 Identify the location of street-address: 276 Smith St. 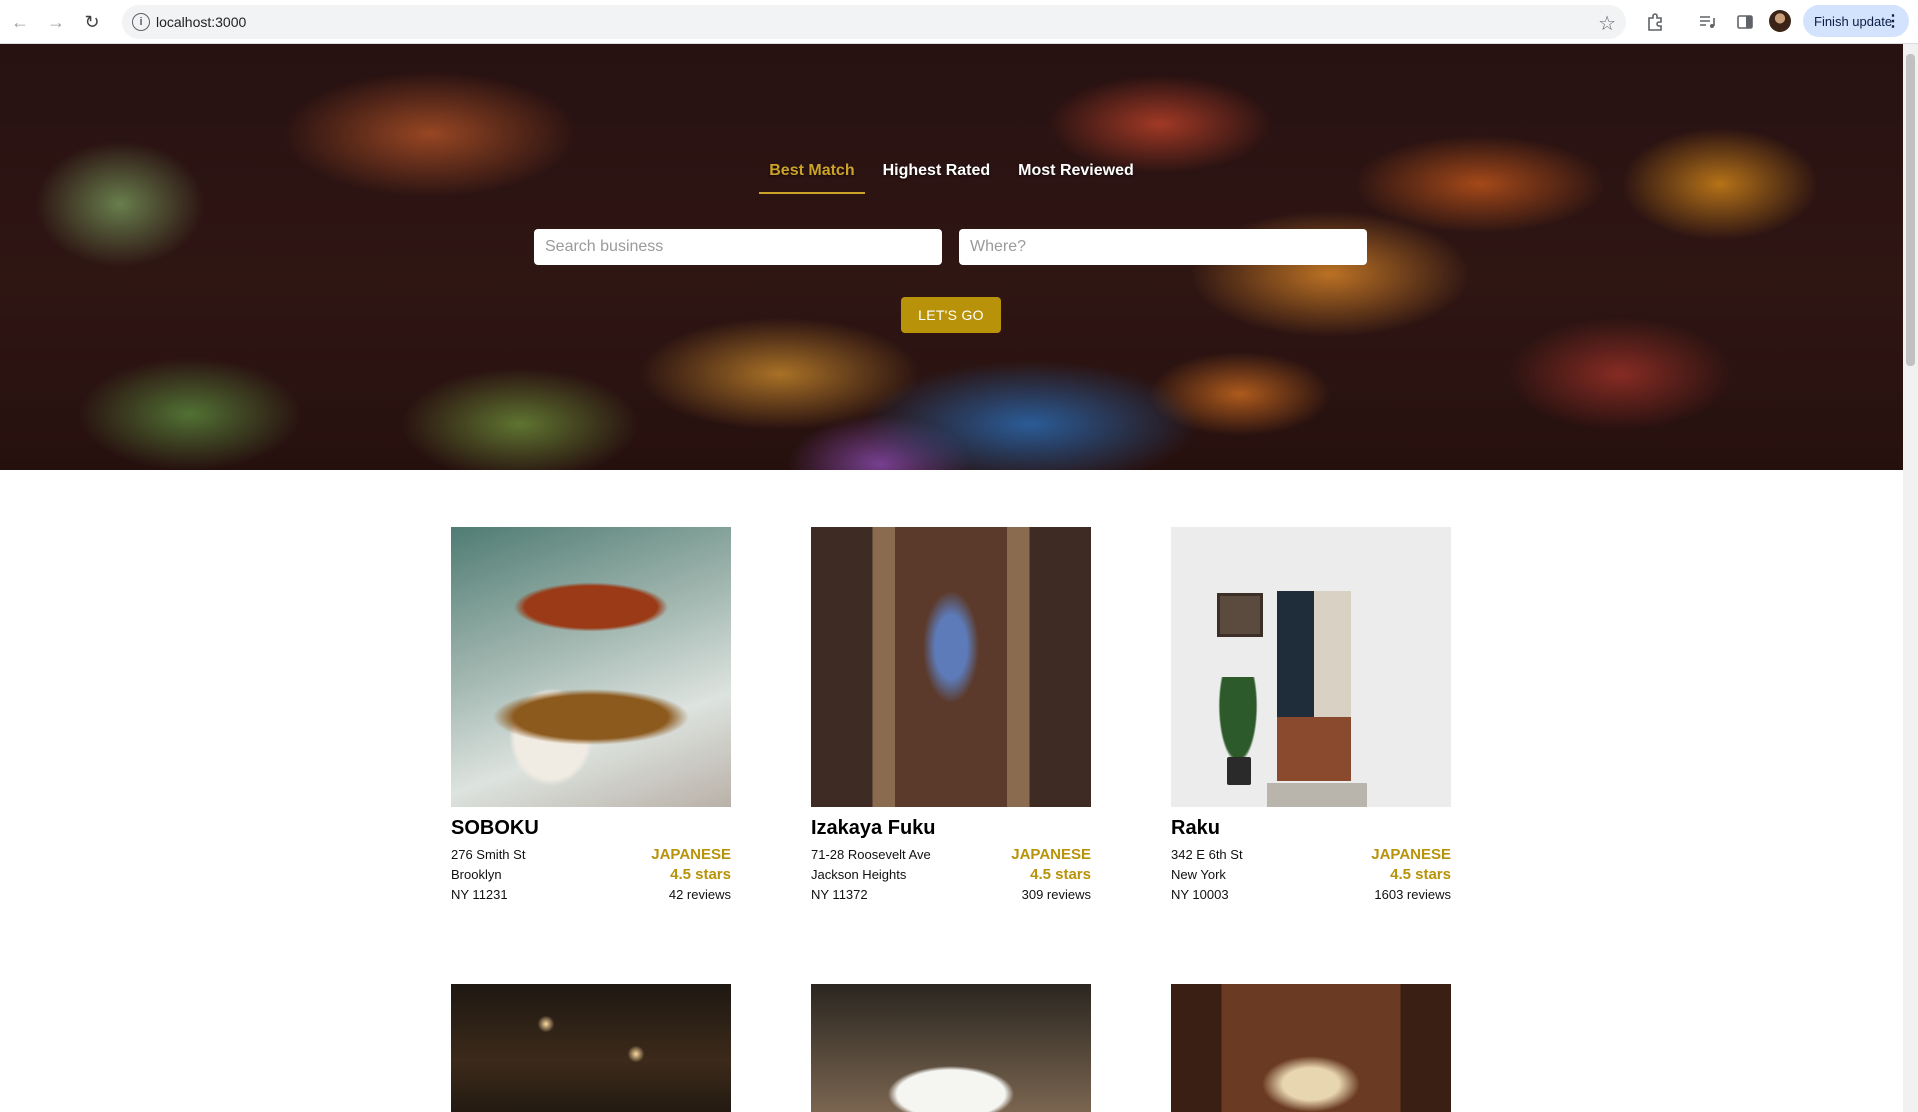
(488, 854).